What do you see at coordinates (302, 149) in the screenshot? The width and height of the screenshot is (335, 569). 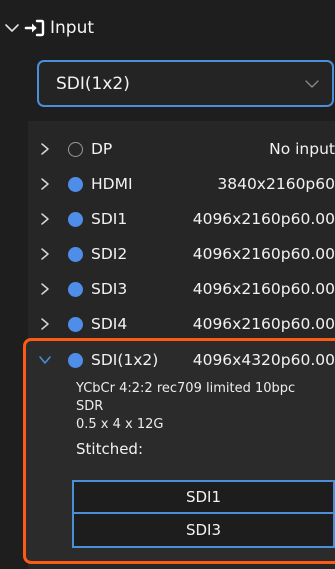 I see `input-status: No input` at bounding box center [302, 149].